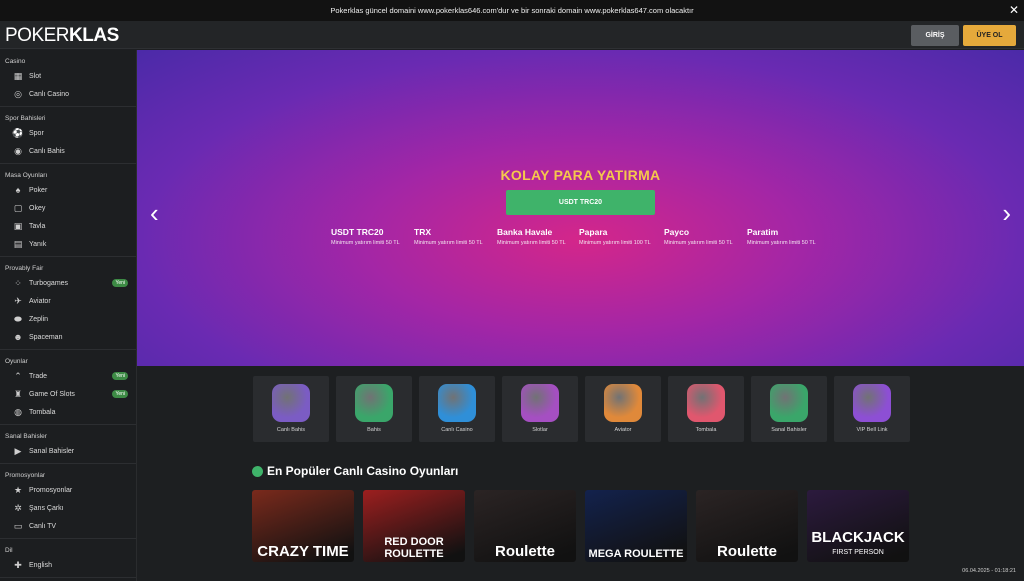 Image resolution: width=1024 pixels, height=581 pixels. What do you see at coordinates (154, 213) in the screenshot?
I see `prev-arrow-icon: ‹` at bounding box center [154, 213].